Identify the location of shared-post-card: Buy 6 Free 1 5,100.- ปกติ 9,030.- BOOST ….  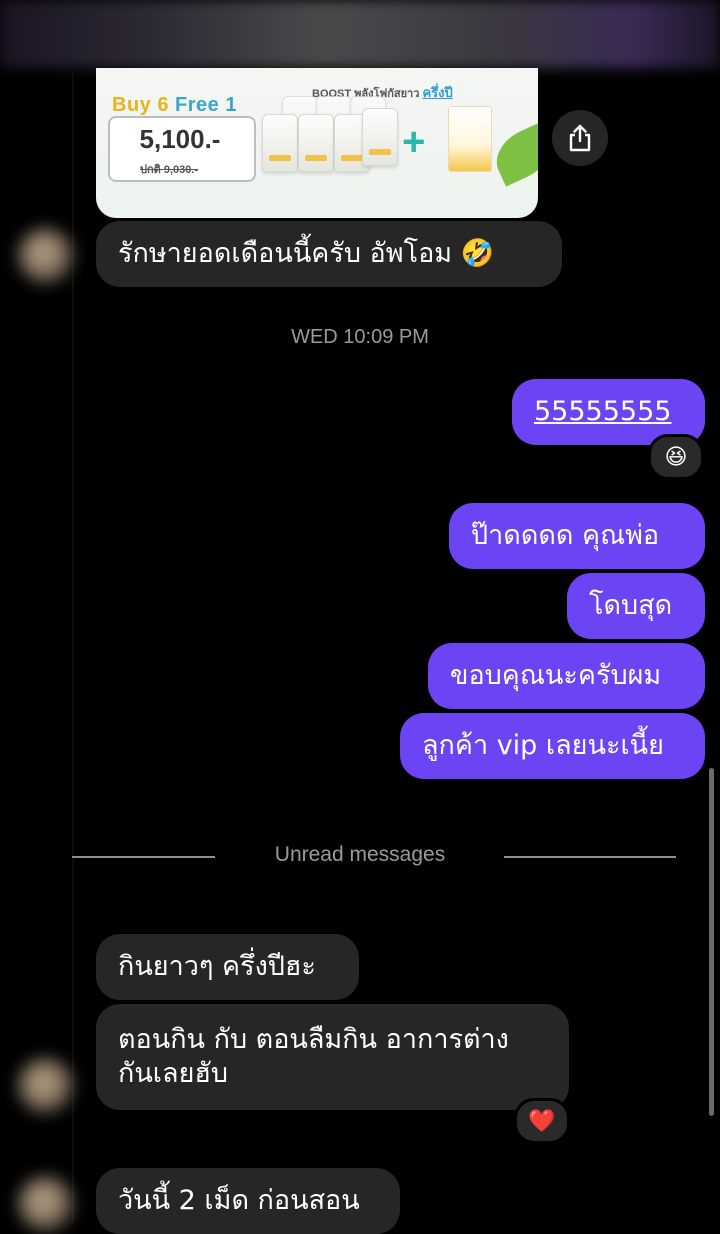
(317, 143).